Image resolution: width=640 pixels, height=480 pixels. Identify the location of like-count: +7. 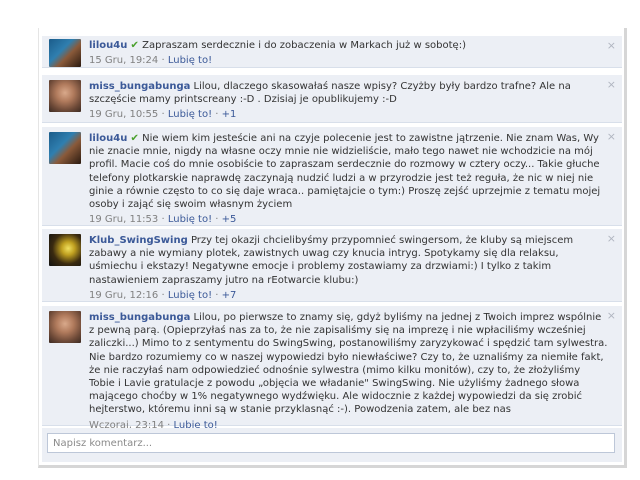
(229, 295).